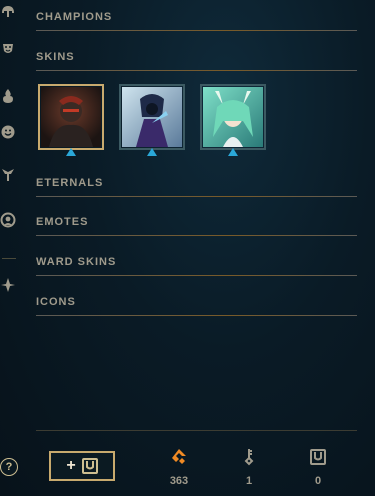  Describe the element at coordinates (318, 467) in the screenshot. I see `chest-counter: 0` at that location.